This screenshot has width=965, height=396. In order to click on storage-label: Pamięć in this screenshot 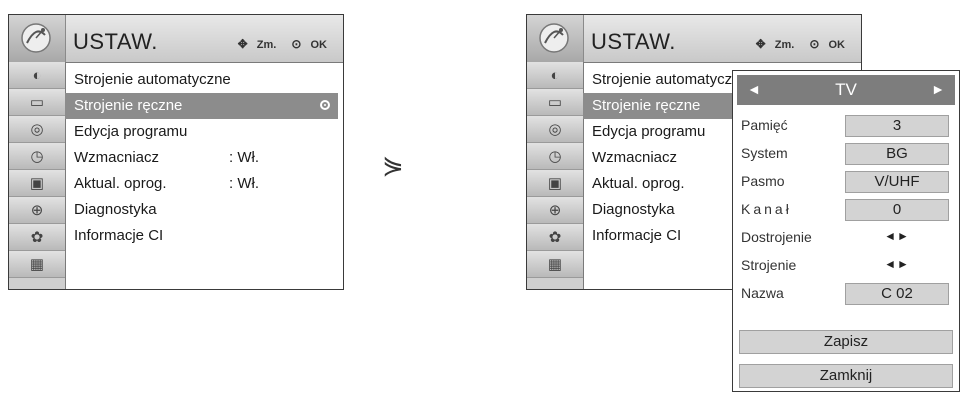, I will do `click(764, 125)`.